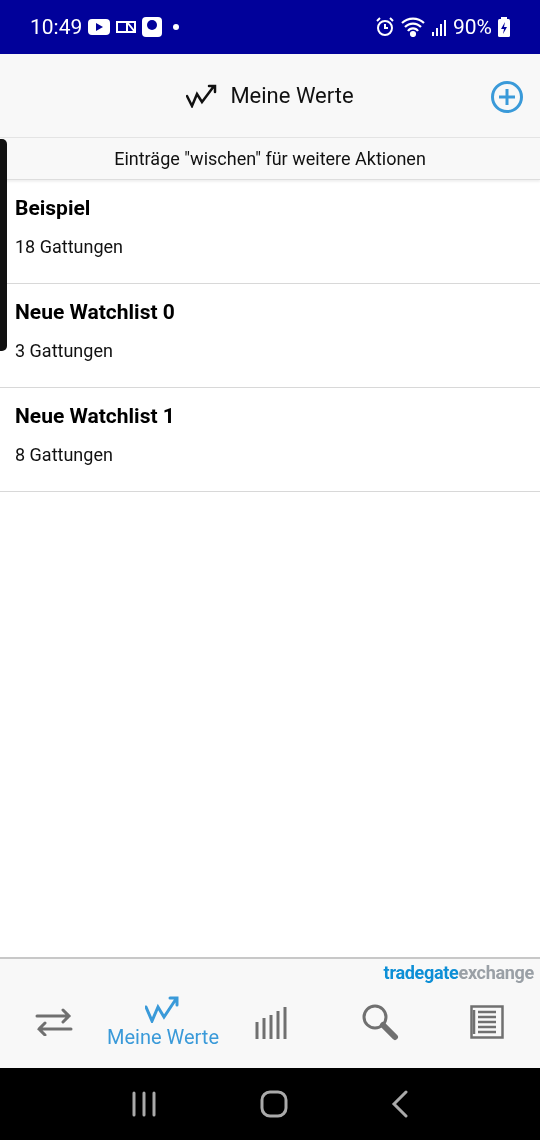 This screenshot has height=1140, width=540. What do you see at coordinates (292, 95) in the screenshot?
I see `page-title: Meine Werte` at bounding box center [292, 95].